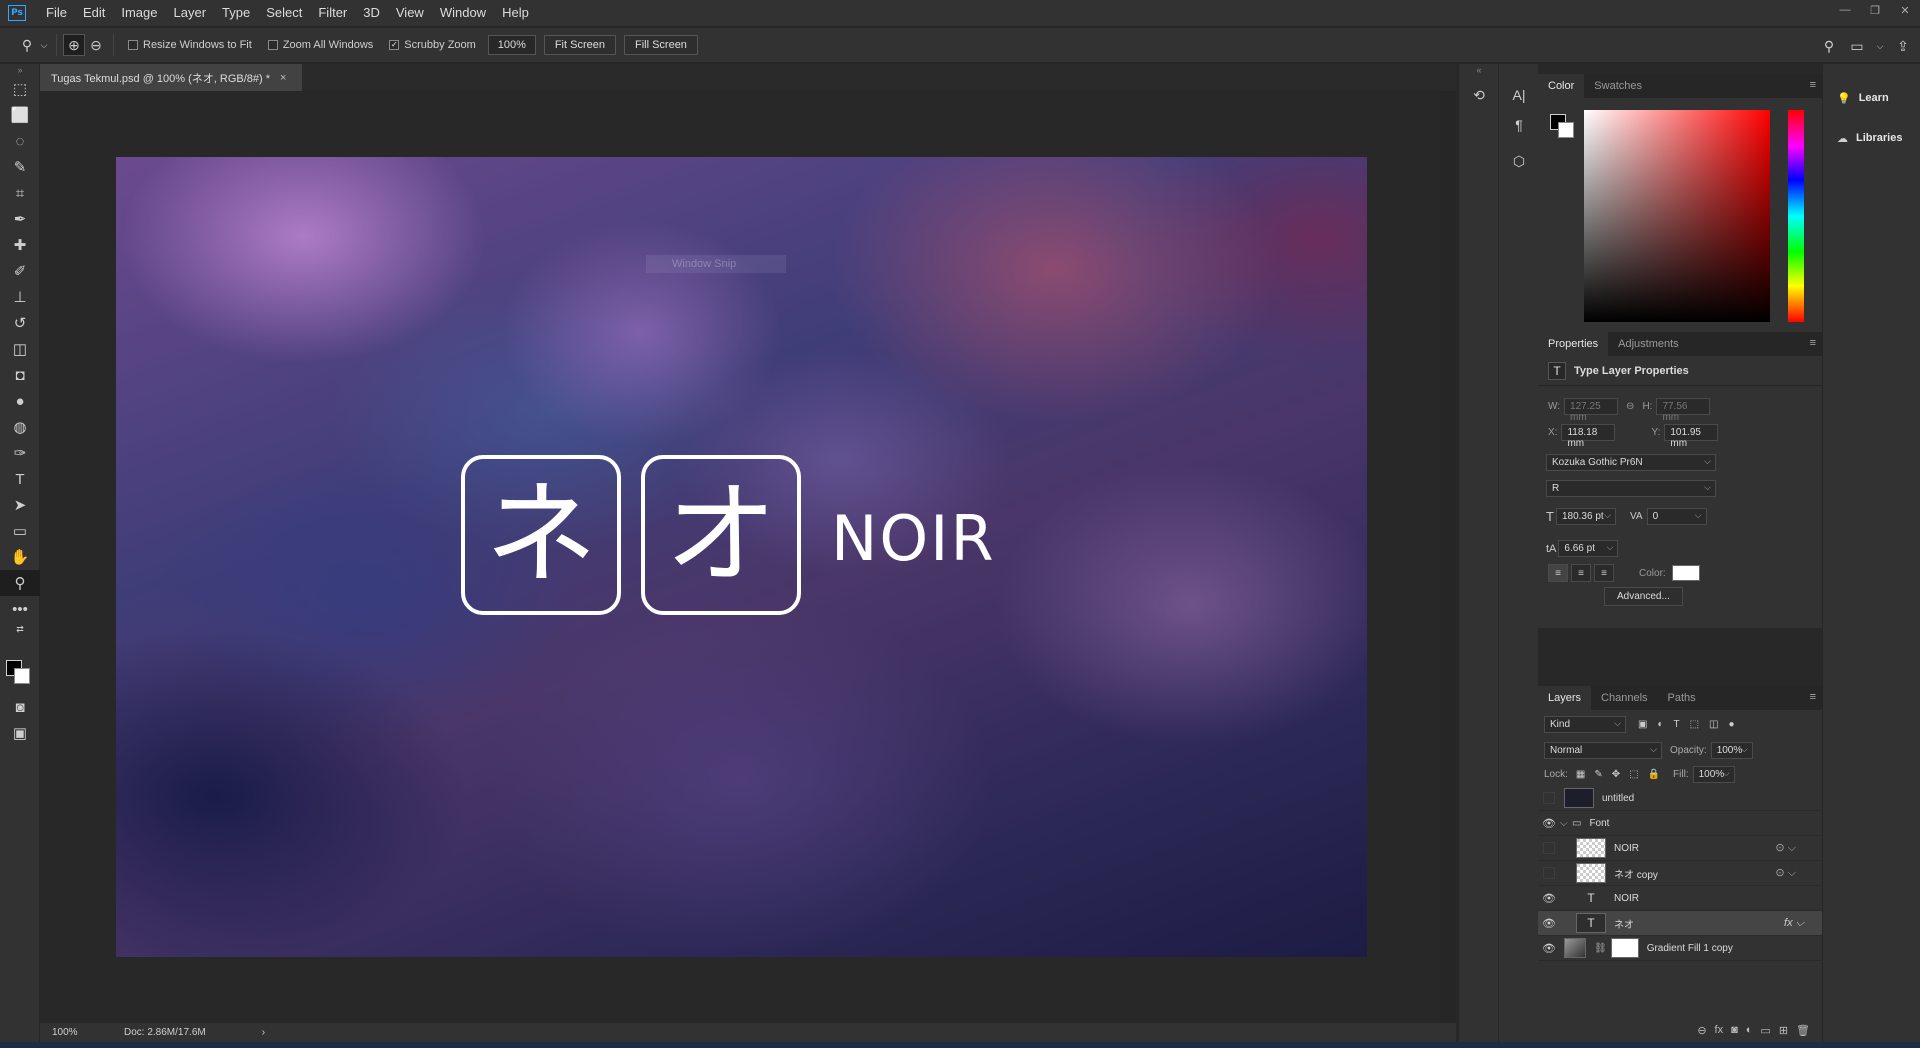 The image size is (1920, 1048). I want to click on fit-screen-button: Fit Screen, so click(579, 45).